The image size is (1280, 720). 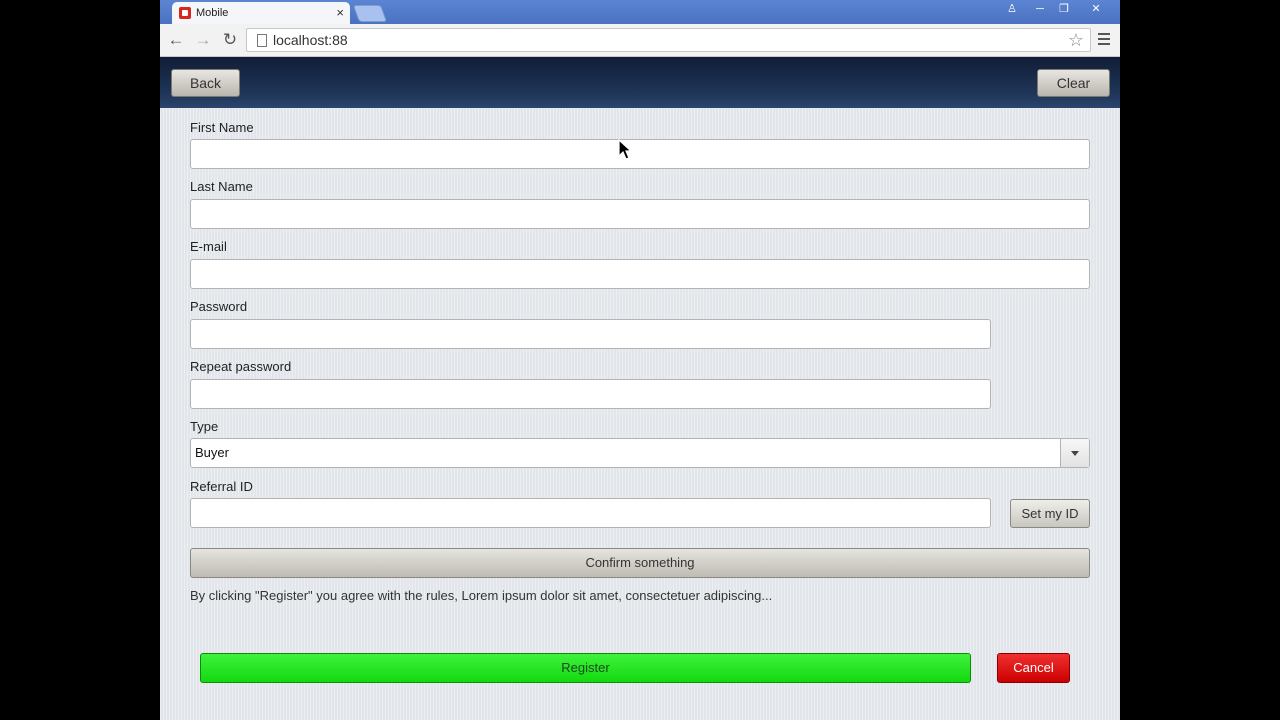 I want to click on restore-icon: ❐, so click(x=1064, y=9).